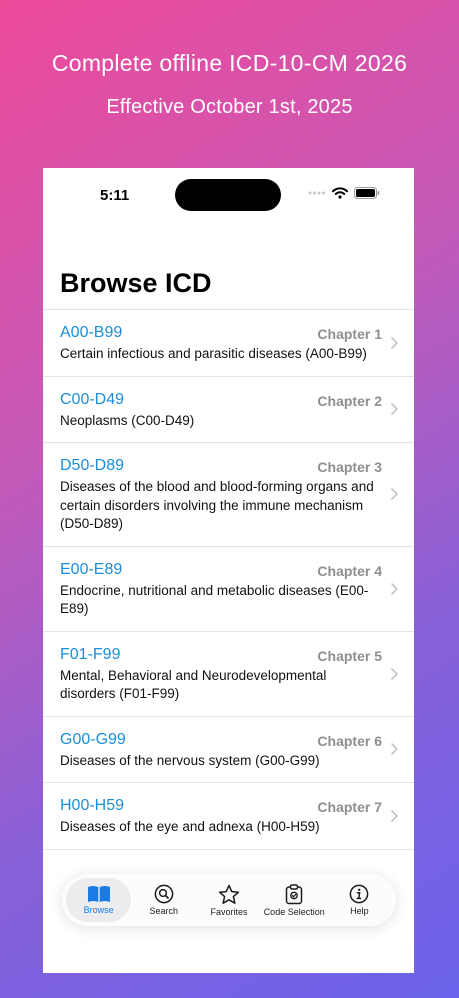  Describe the element at coordinates (316, 193) in the screenshot. I see `signal-icon` at that location.